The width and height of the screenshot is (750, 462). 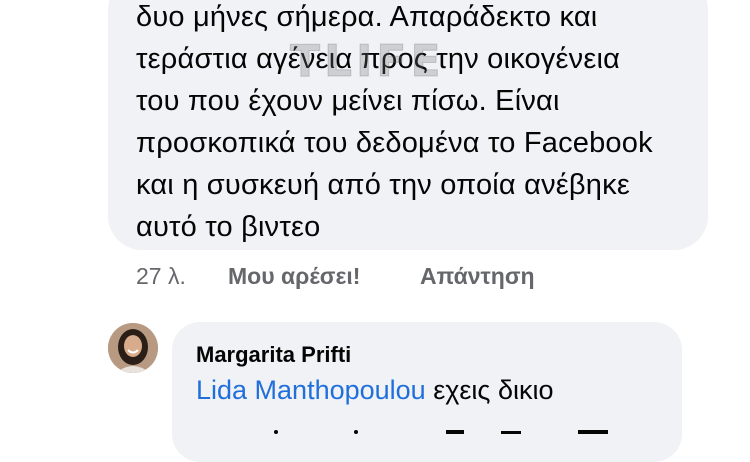 What do you see at coordinates (489, 390) in the screenshot?
I see `reply-body: εχεις δικιο` at bounding box center [489, 390].